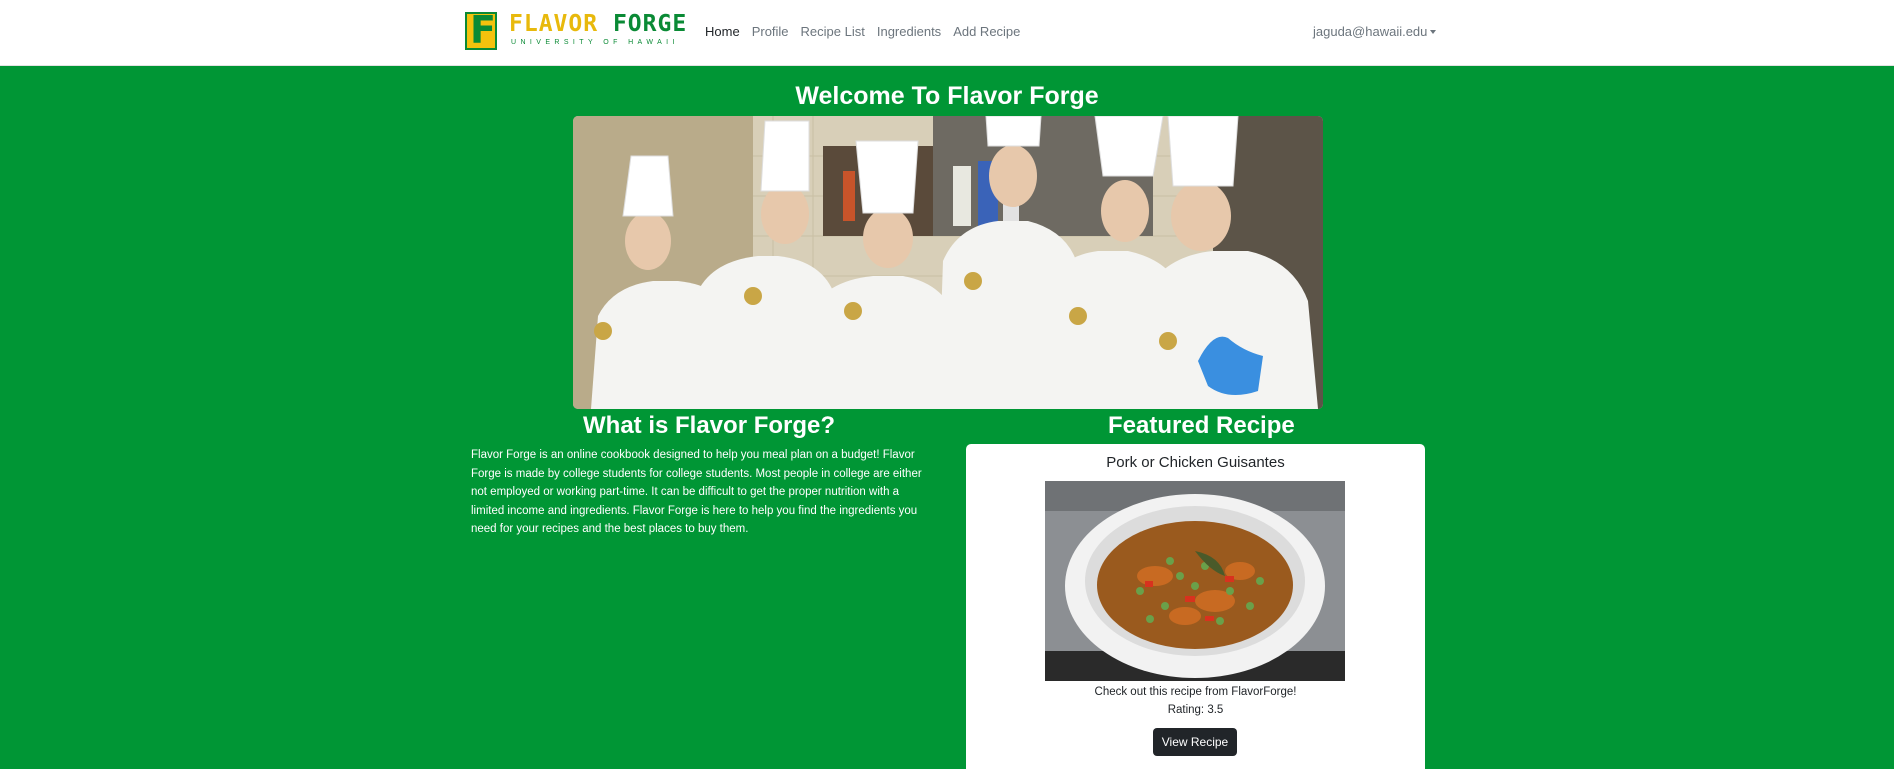 The height and width of the screenshot is (774, 1894). I want to click on stew-pot-photo, so click(1195, 581).